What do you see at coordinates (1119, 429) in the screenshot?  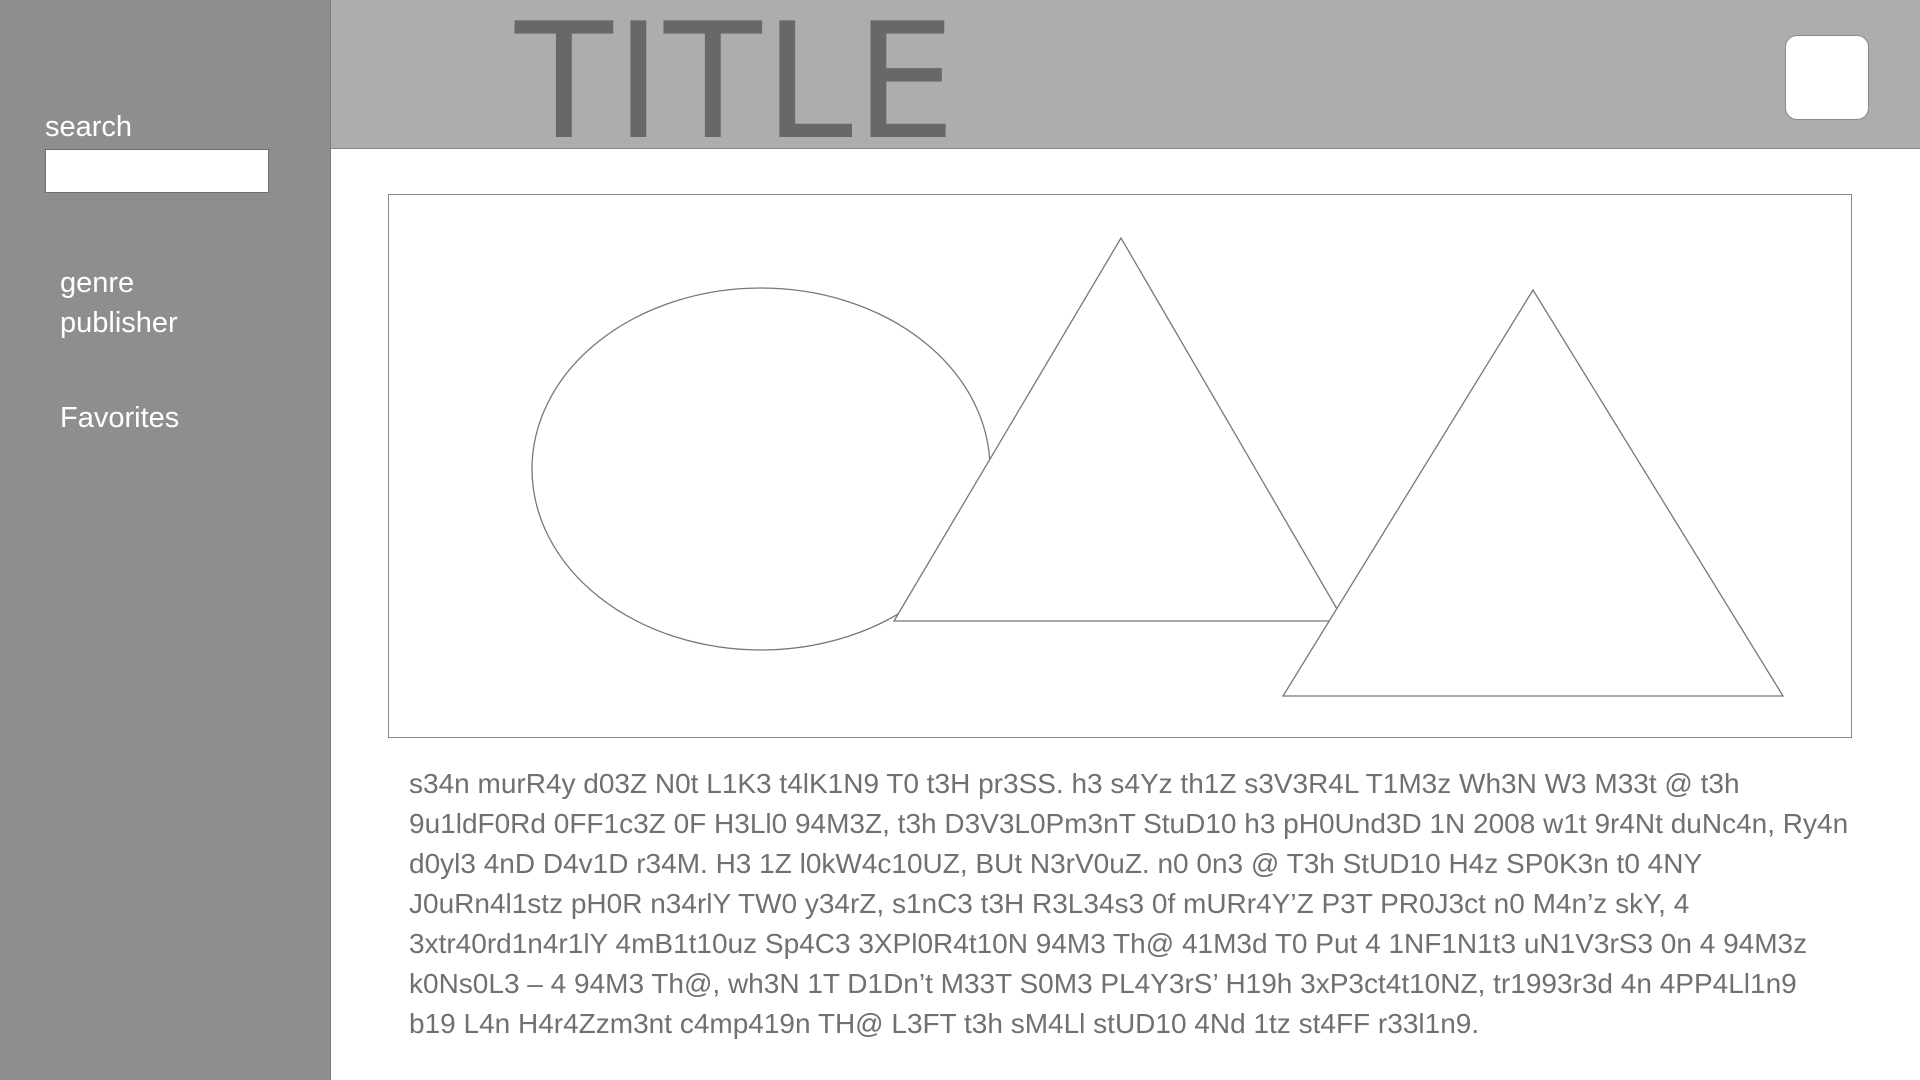 I see `placeholder-triangle-left` at bounding box center [1119, 429].